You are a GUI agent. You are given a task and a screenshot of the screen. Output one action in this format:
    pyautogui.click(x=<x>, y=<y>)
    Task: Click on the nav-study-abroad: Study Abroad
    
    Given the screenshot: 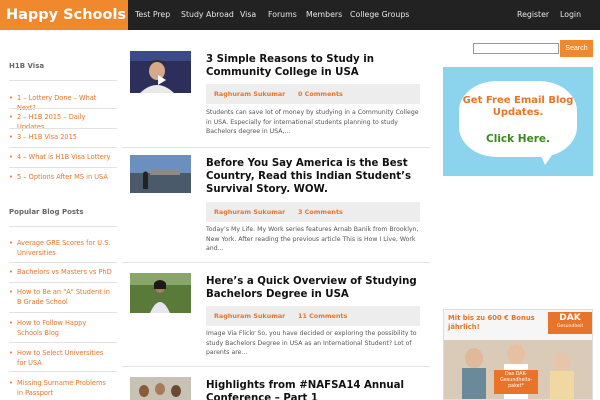 What is the action you would take?
    pyautogui.click(x=207, y=15)
    